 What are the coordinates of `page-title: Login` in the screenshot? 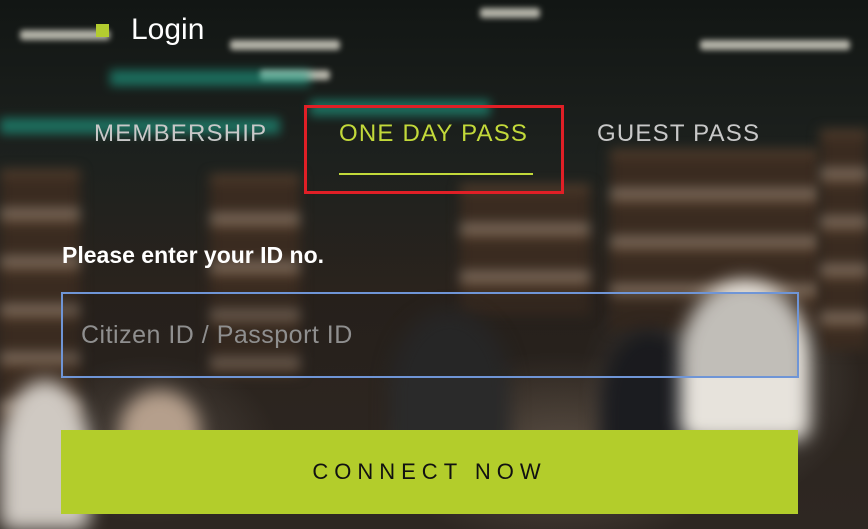 It's located at (168, 29).